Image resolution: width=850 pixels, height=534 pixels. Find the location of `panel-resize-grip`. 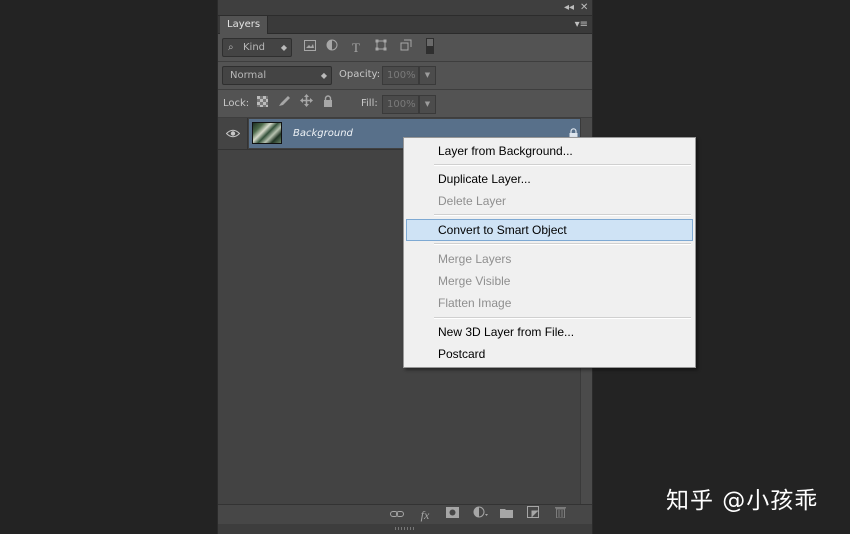

panel-resize-grip is located at coordinates (405, 529).